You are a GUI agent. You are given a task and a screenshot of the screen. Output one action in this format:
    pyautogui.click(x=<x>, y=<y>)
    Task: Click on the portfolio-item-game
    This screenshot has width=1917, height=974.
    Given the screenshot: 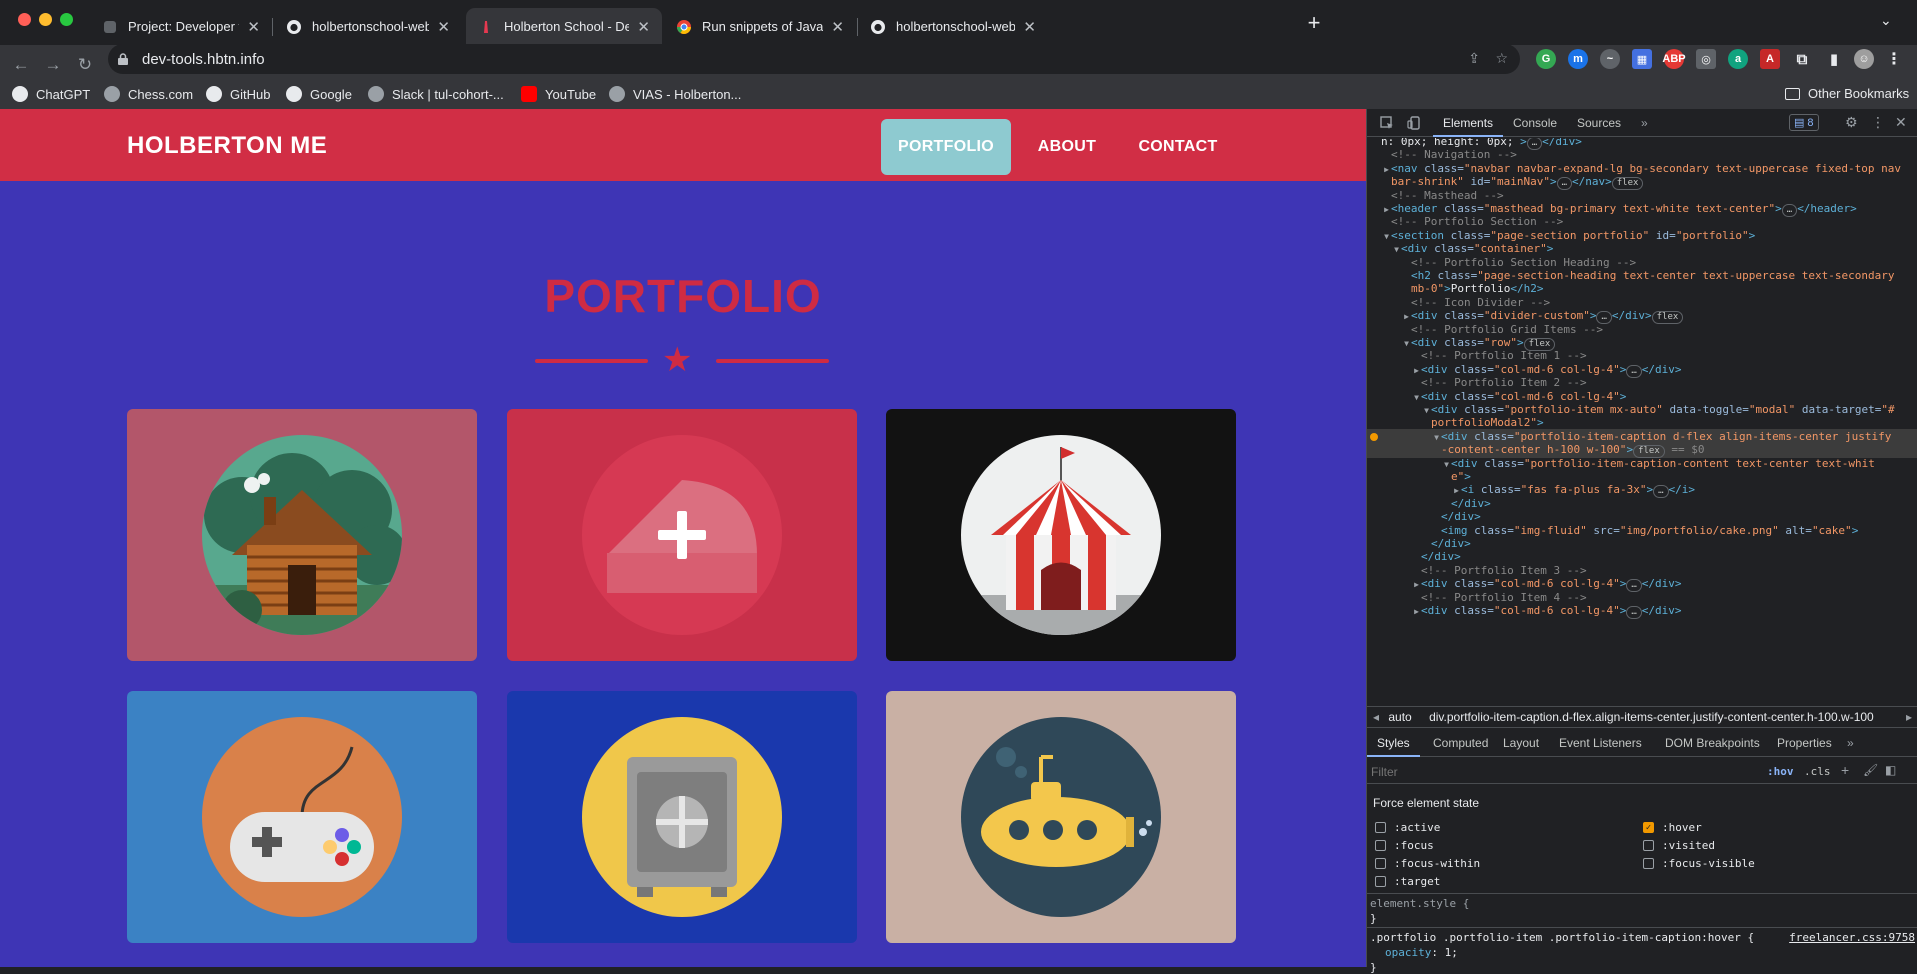 What is the action you would take?
    pyautogui.click(x=302, y=817)
    